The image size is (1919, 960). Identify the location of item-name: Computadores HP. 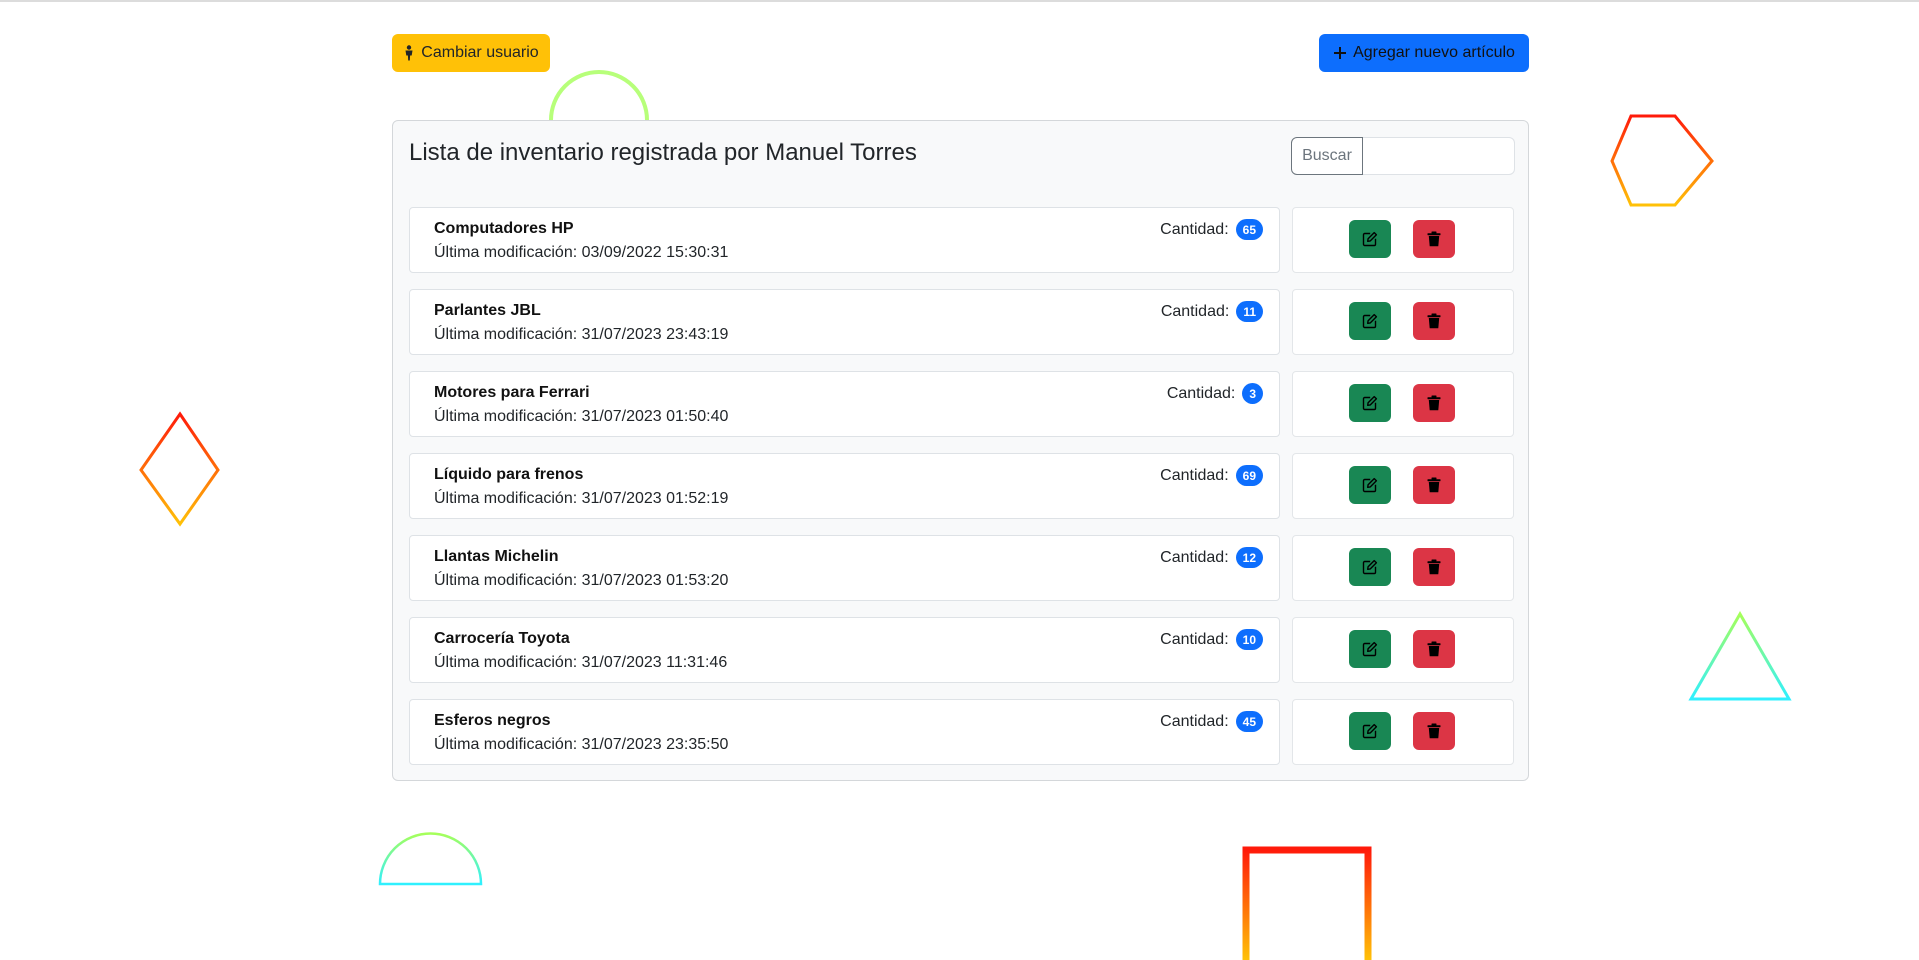
(504, 228).